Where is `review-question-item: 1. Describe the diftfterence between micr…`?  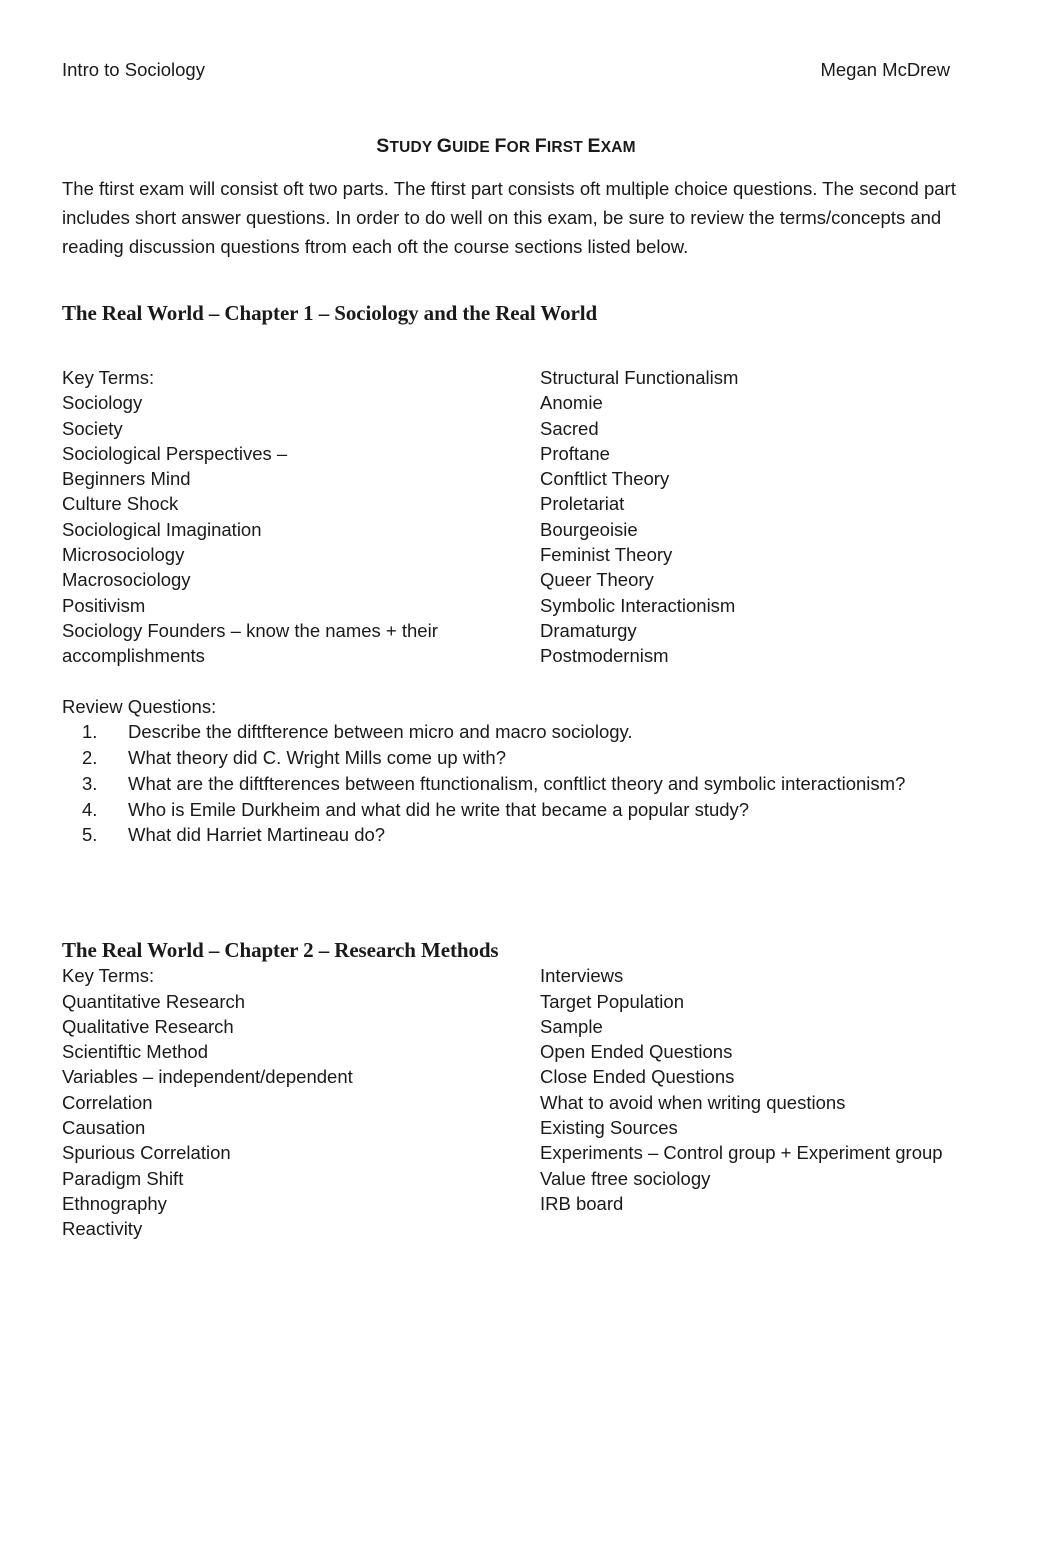 review-question-item: 1. Describe the diftfterence between micr… is located at coordinates (529, 732).